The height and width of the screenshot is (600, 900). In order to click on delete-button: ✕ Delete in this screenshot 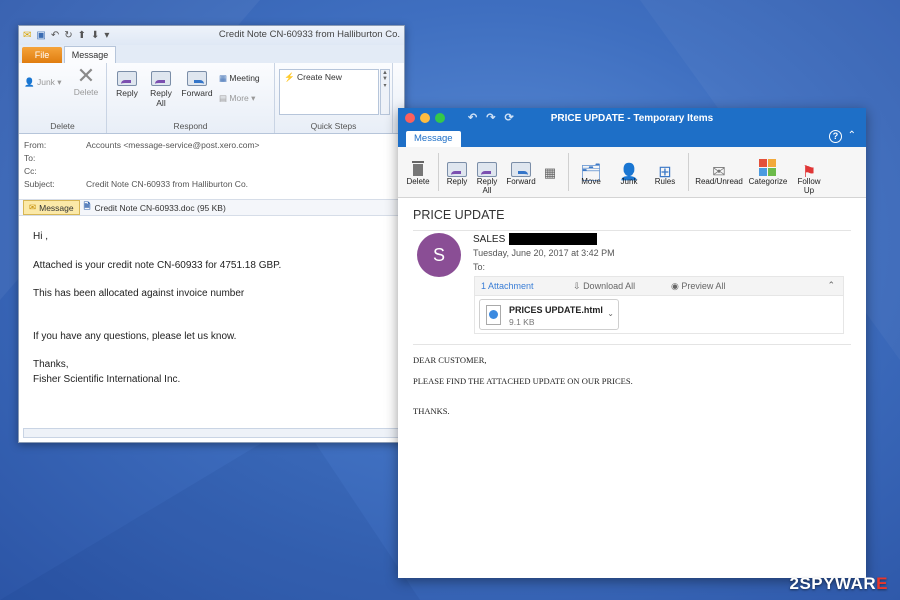, I will do `click(86, 81)`.